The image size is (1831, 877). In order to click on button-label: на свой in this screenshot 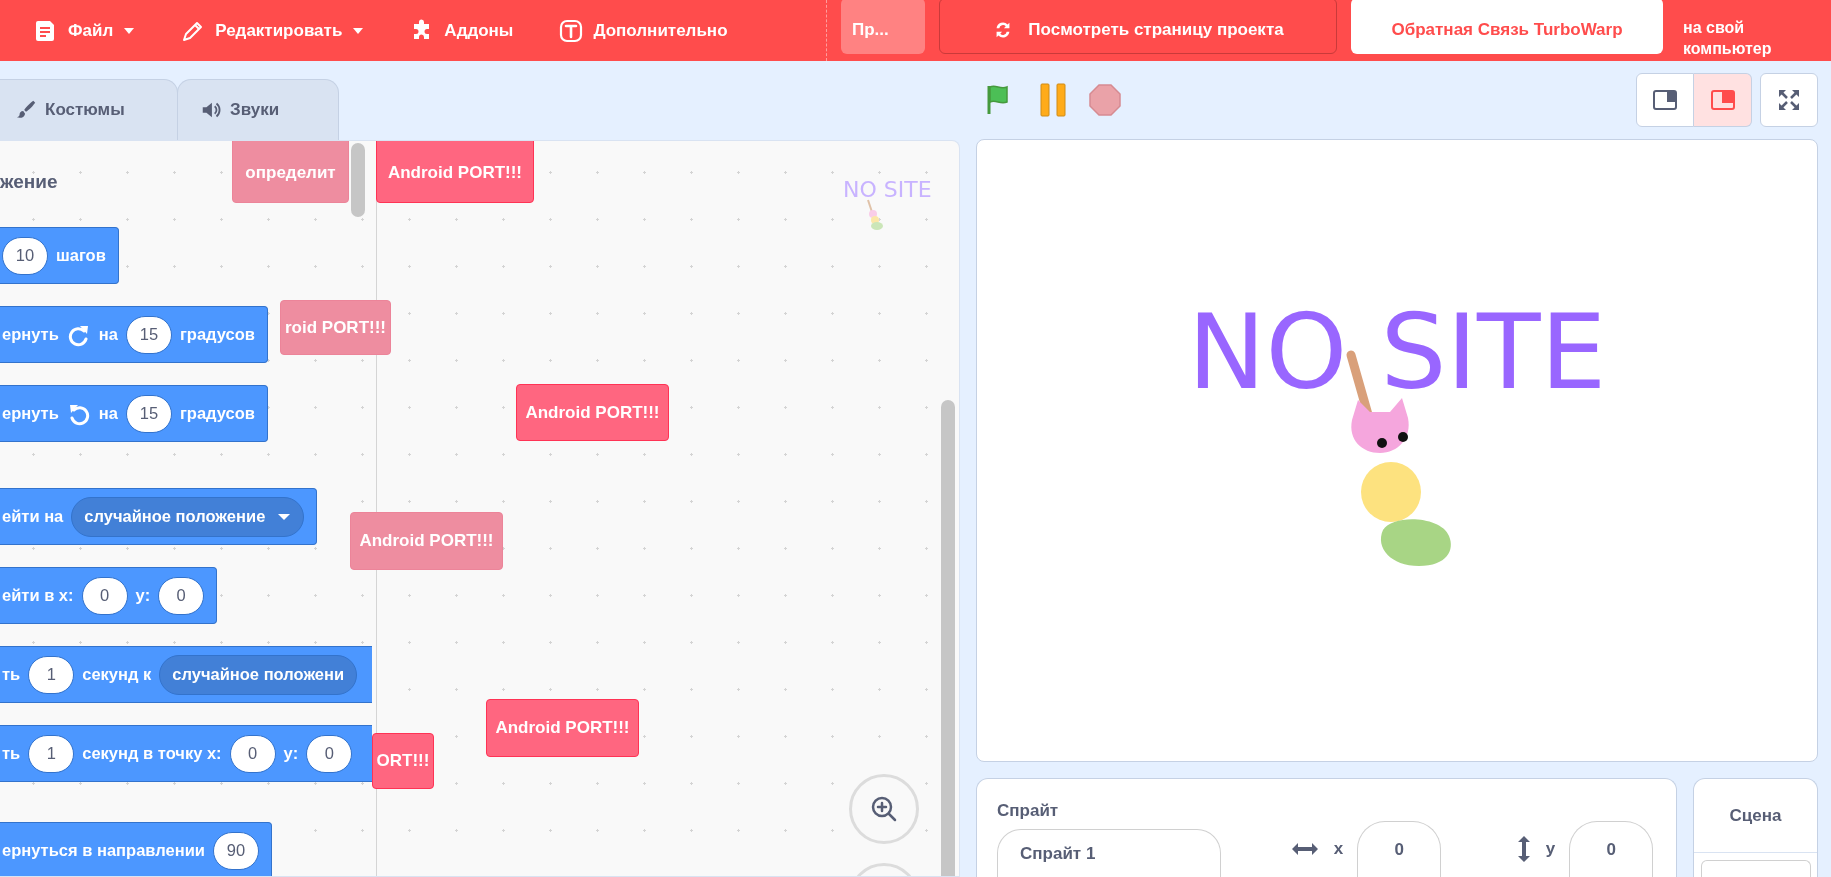, I will do `click(1714, 27)`.